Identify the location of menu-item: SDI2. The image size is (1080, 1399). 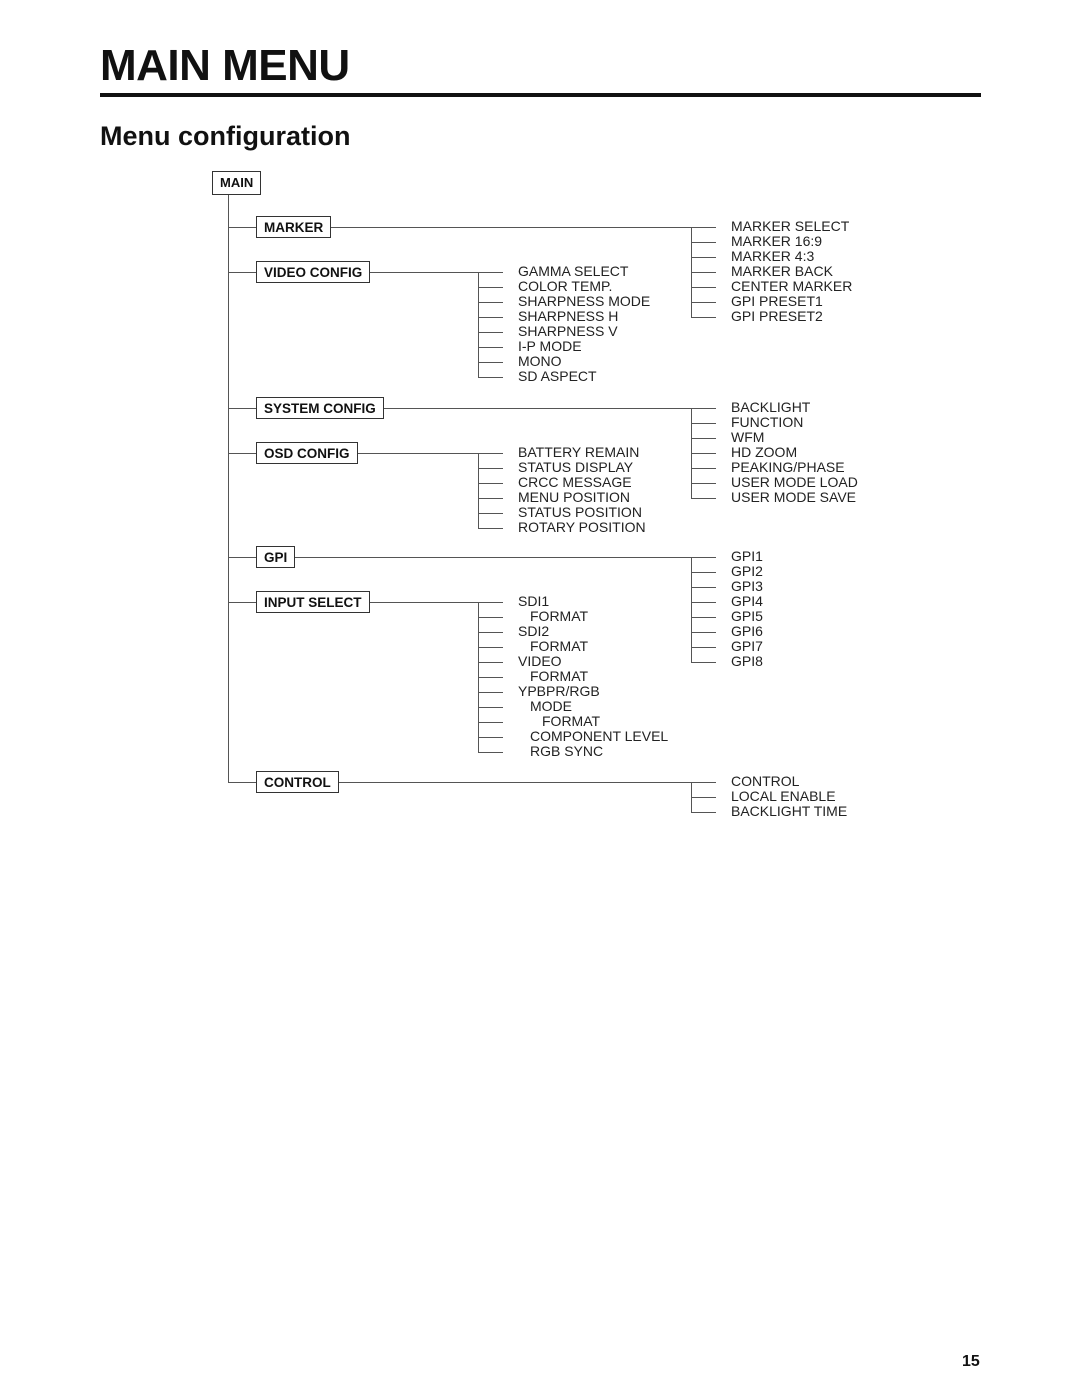
(534, 631).